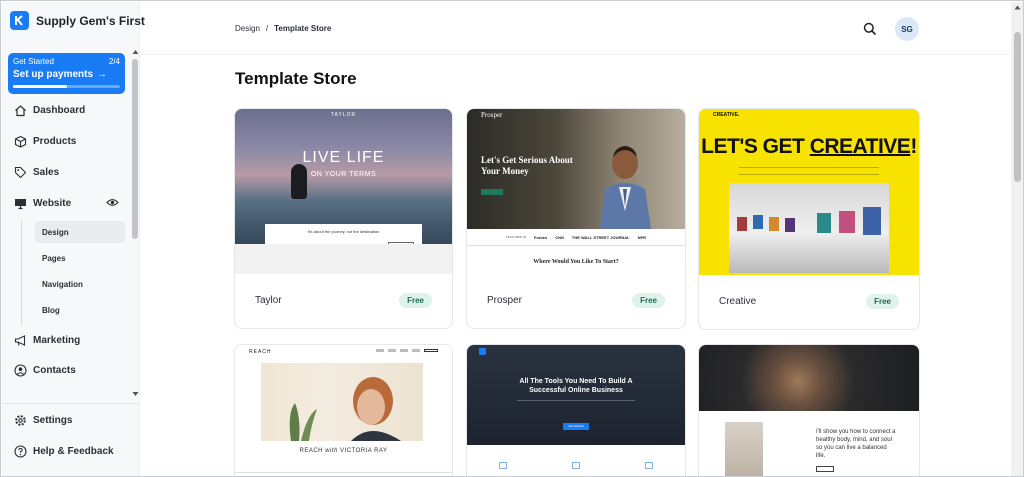 Image resolution: width=1024 pixels, height=477 pixels. Describe the element at coordinates (114, 61) in the screenshot. I see `setup-progress-text: 2/4` at that location.